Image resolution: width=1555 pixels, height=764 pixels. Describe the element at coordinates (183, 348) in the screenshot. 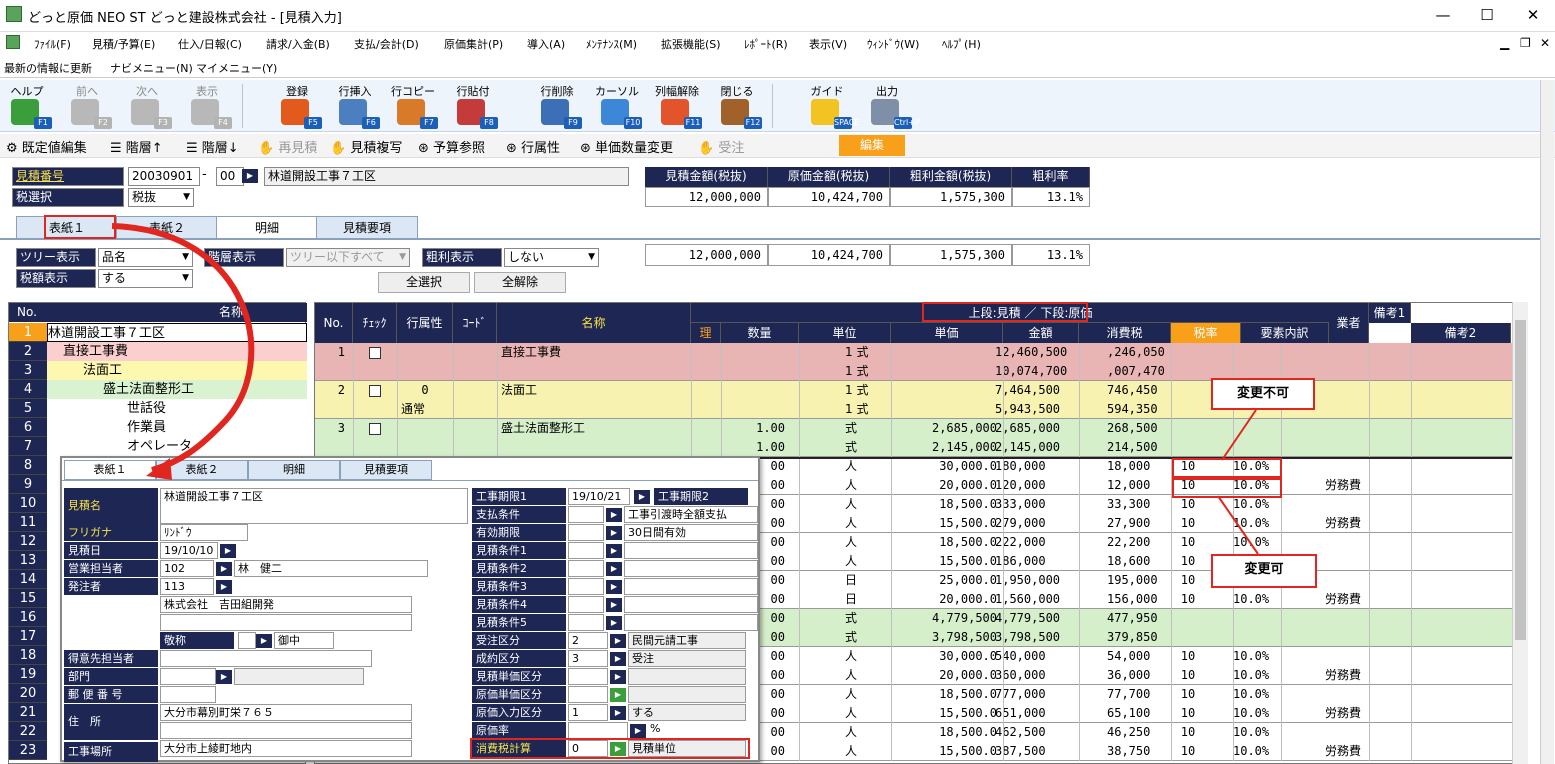

I see `tab-to-popup-arrow` at that location.